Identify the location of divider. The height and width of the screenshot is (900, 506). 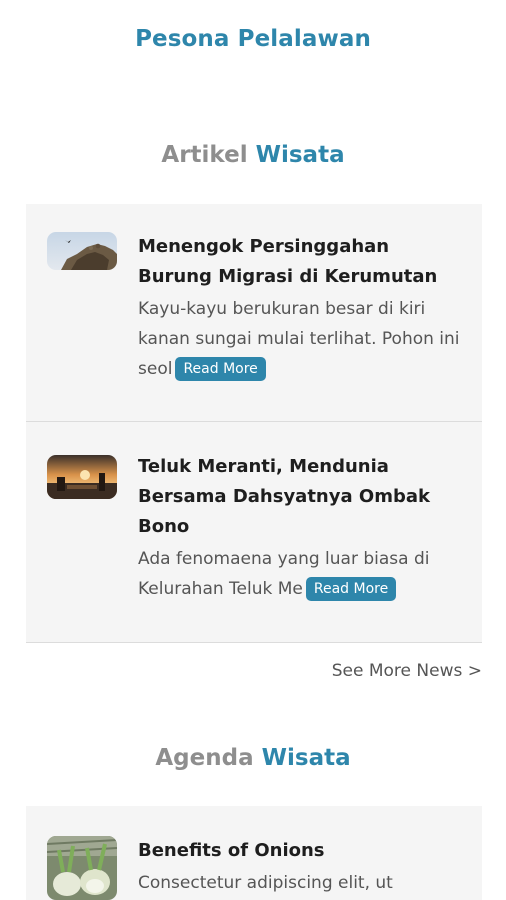
(254, 642).